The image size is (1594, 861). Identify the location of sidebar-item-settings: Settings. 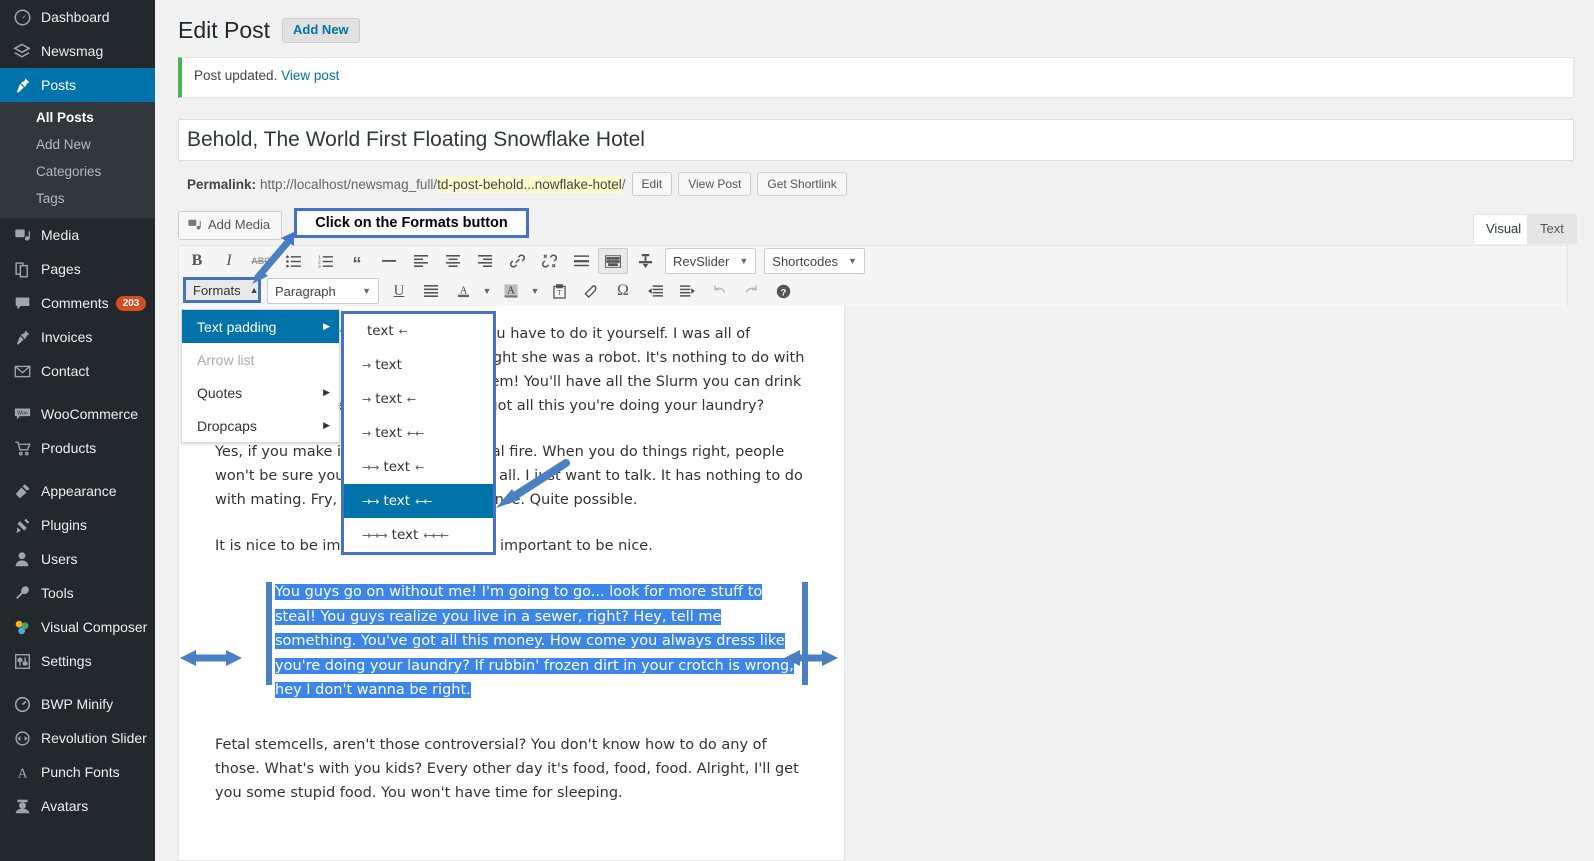
(77, 661).